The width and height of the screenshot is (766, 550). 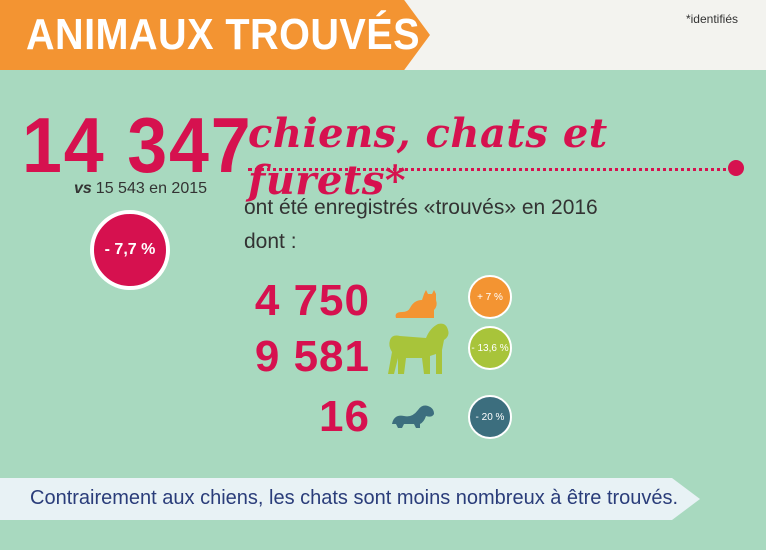 What do you see at coordinates (344, 416) in the screenshot?
I see `ferret-count: 16` at bounding box center [344, 416].